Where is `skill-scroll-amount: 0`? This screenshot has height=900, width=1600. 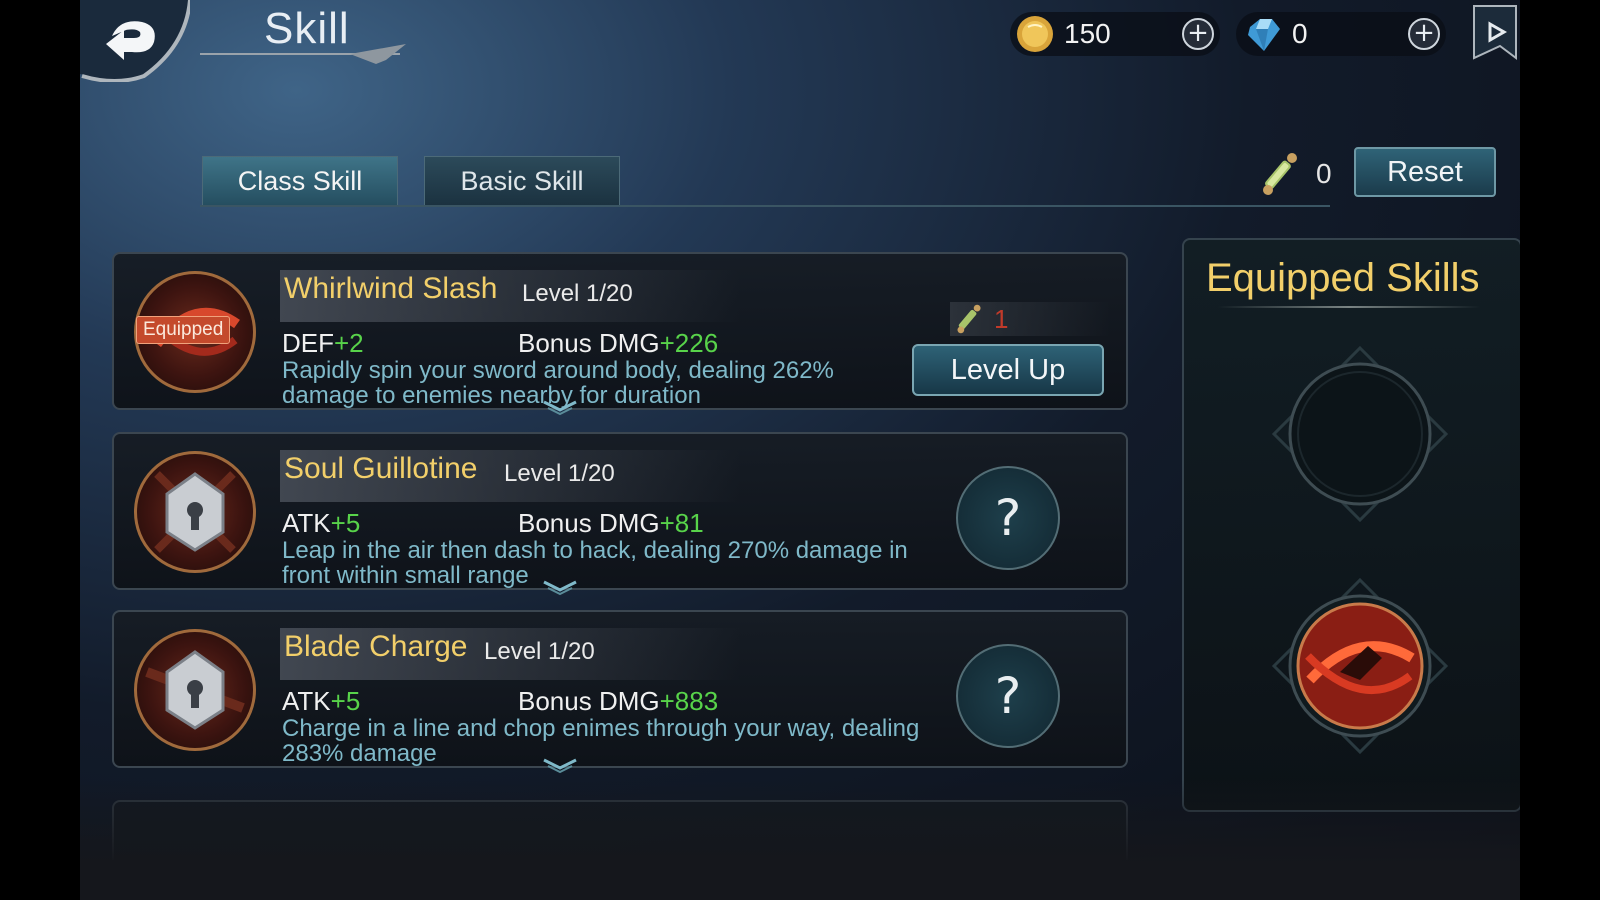 skill-scroll-amount: 0 is located at coordinates (1324, 173).